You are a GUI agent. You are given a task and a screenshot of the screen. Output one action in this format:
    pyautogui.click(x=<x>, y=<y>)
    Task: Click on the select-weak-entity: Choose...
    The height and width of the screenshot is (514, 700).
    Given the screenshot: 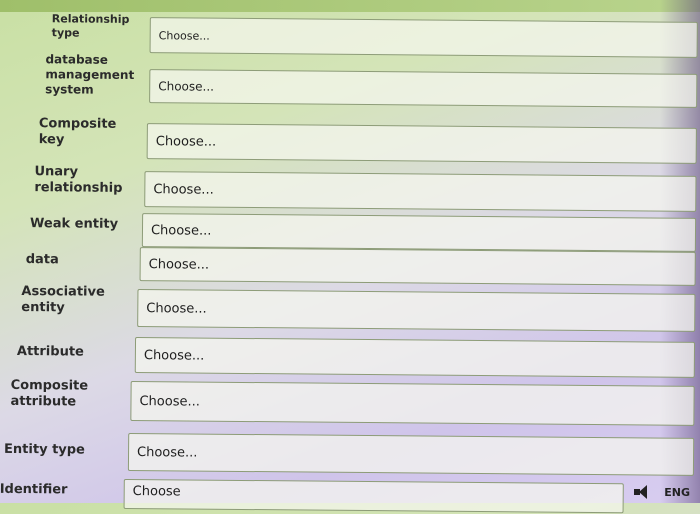 What is the action you would take?
    pyautogui.click(x=419, y=232)
    